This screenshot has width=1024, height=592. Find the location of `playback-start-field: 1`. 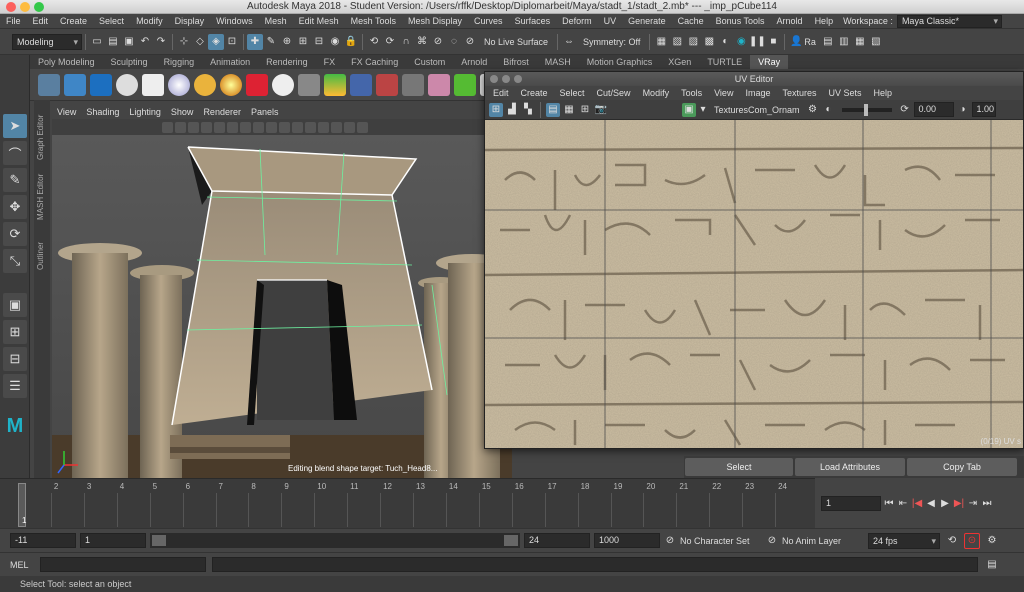

playback-start-field: 1 is located at coordinates (113, 540).